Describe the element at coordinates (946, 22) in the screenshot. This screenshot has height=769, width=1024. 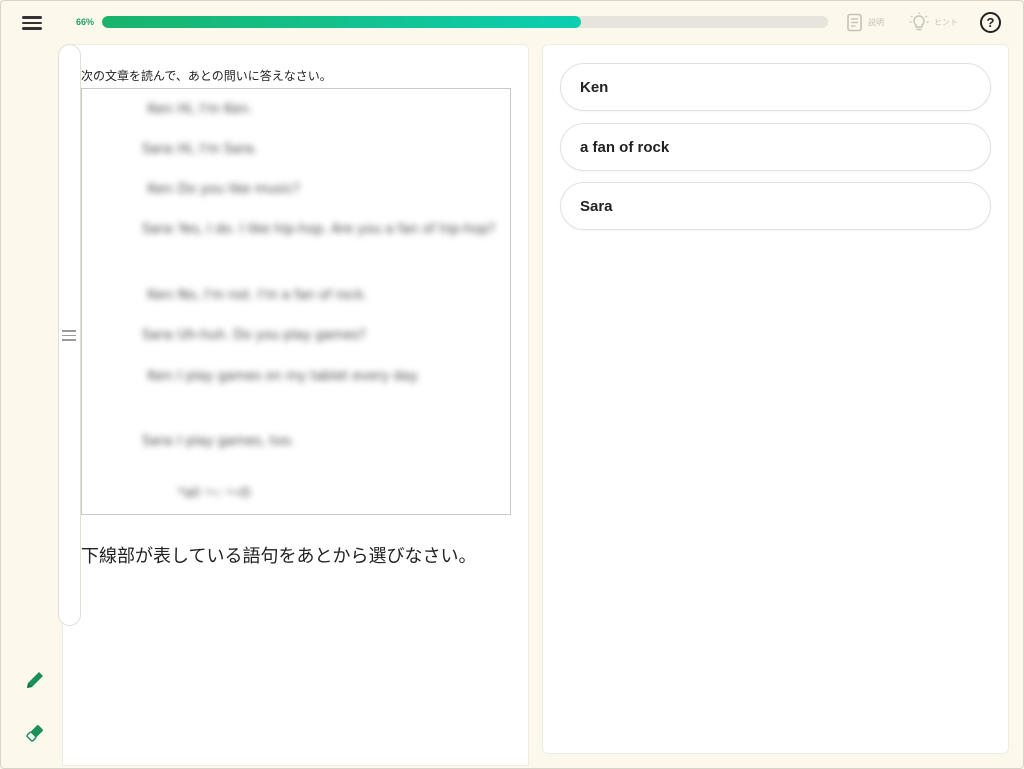
I see `hint-label: ヒント` at that location.